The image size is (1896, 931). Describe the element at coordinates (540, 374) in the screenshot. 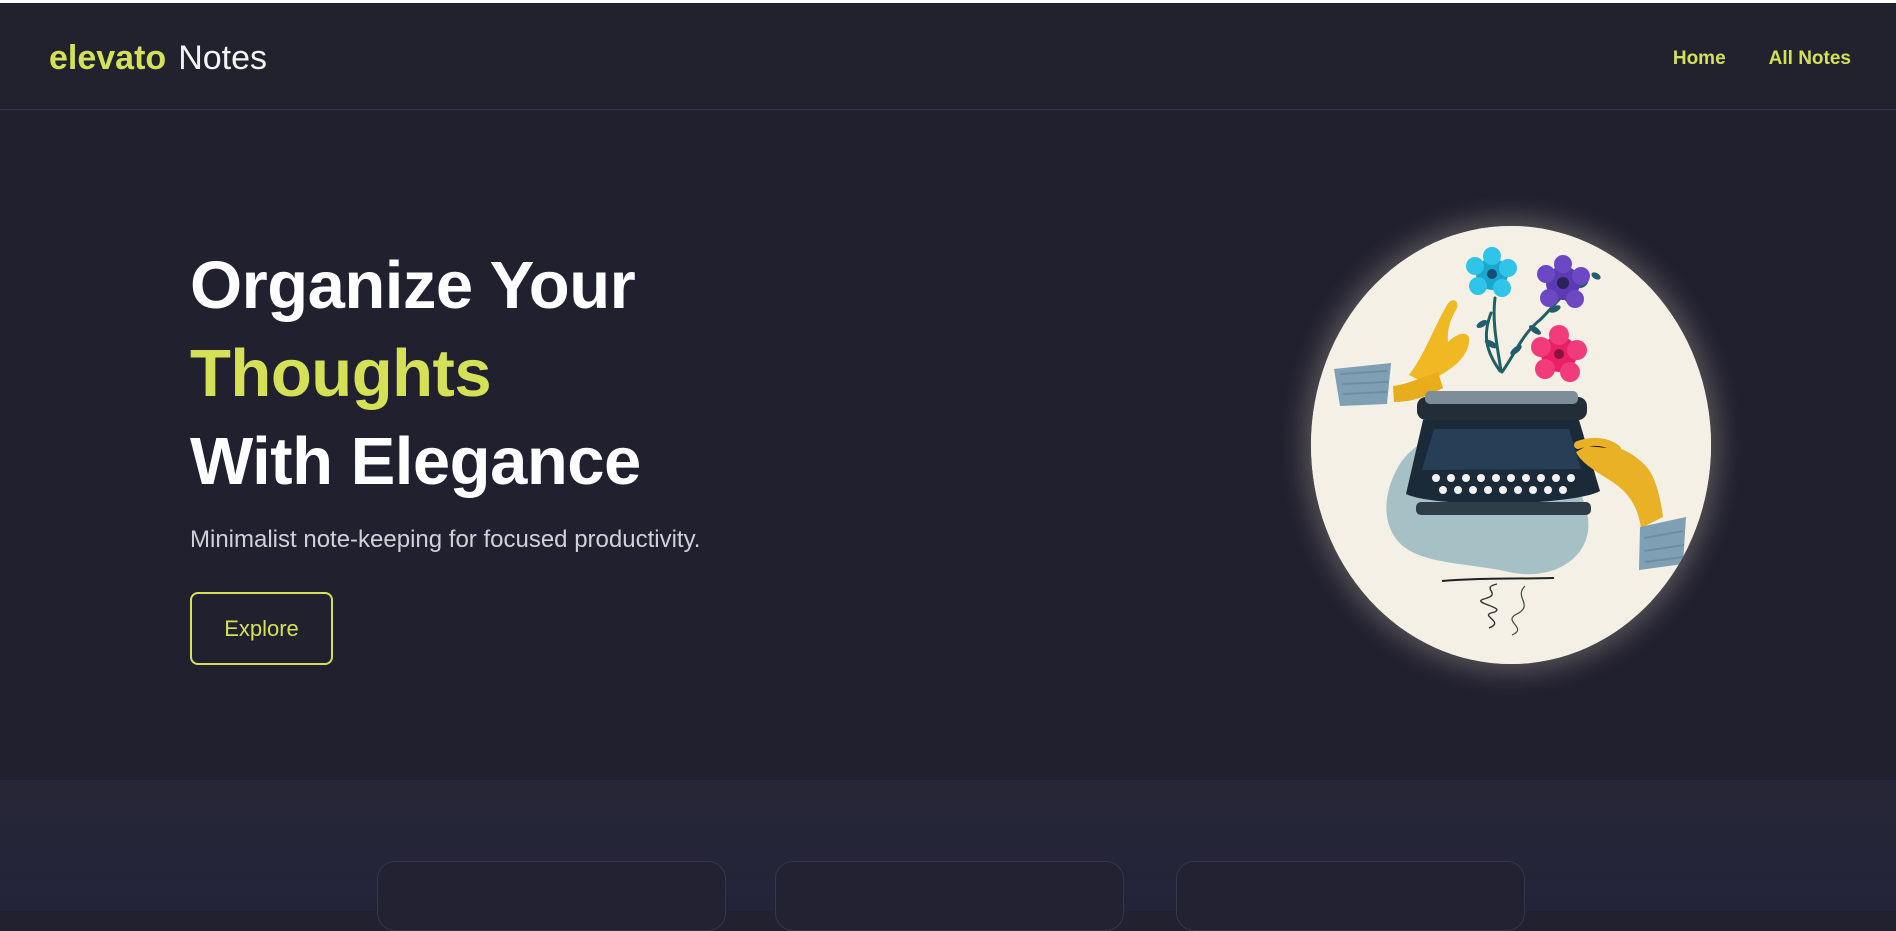

I see `hero-heading: Organize Your Thoughts With Elegance` at that location.